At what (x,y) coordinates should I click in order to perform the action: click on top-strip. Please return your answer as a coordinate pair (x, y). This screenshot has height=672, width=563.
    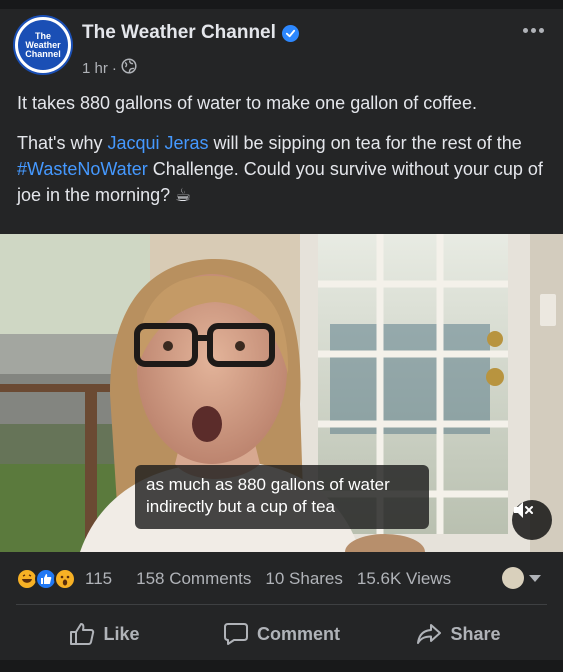
    Looking at the image, I should click on (281, 4).